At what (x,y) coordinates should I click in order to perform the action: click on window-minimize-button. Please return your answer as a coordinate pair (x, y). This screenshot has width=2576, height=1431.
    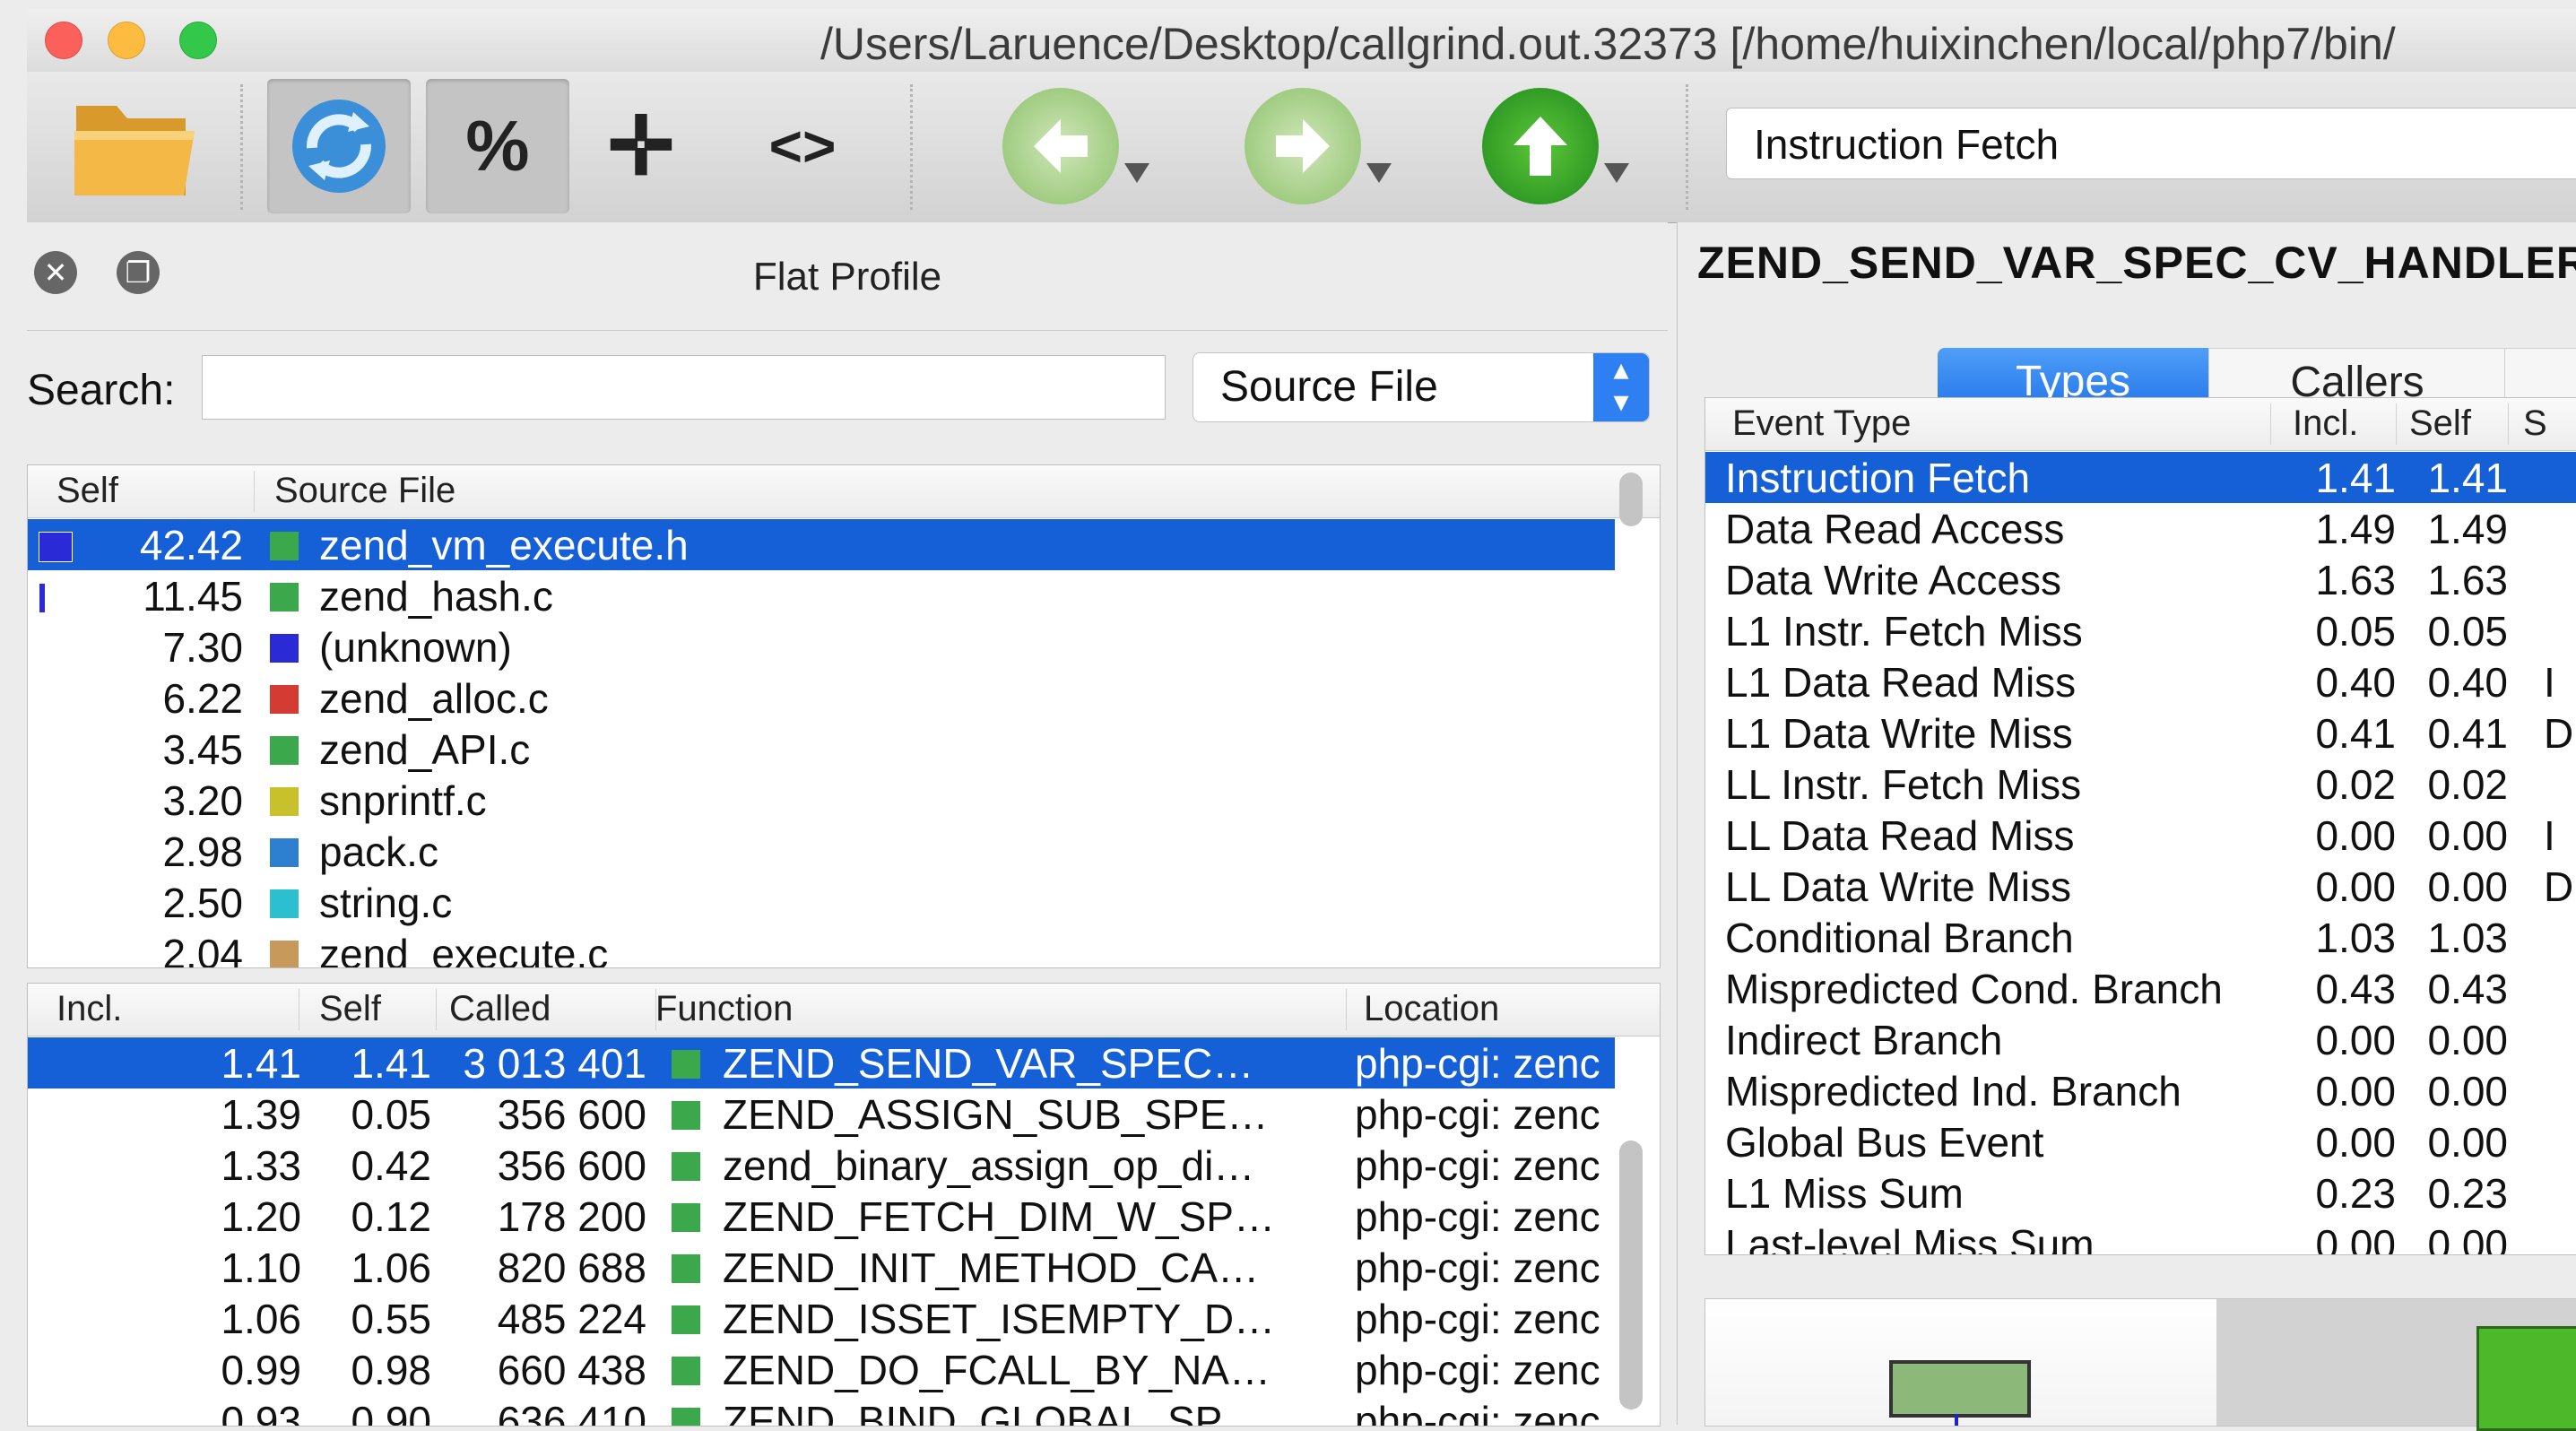
    Looking at the image, I should click on (127, 40).